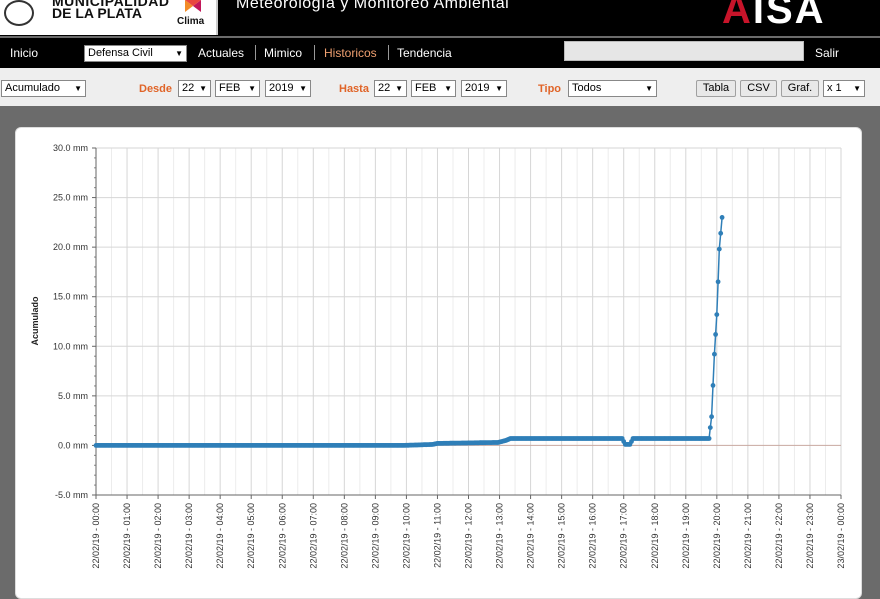  What do you see at coordinates (71, 495) in the screenshot?
I see `y-tick-label: -5.0 mm` at bounding box center [71, 495].